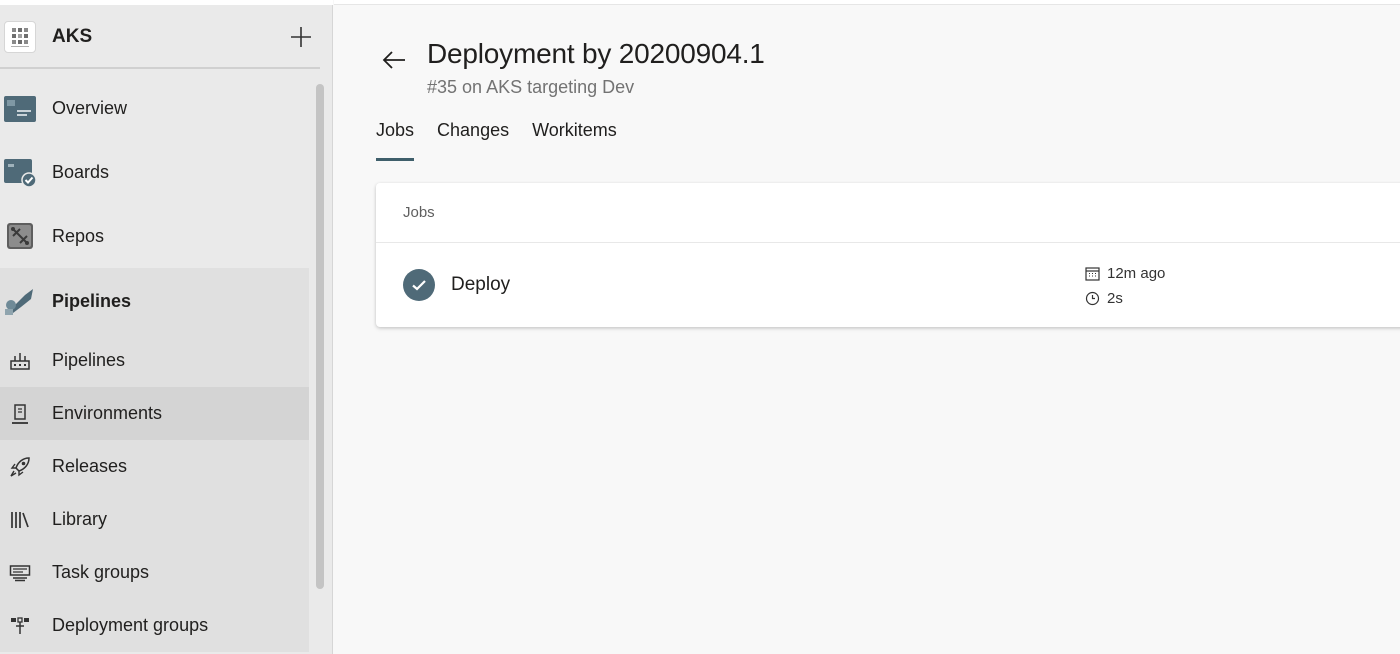  What do you see at coordinates (20, 361) in the screenshot?
I see `pipelines-sub-icon` at bounding box center [20, 361].